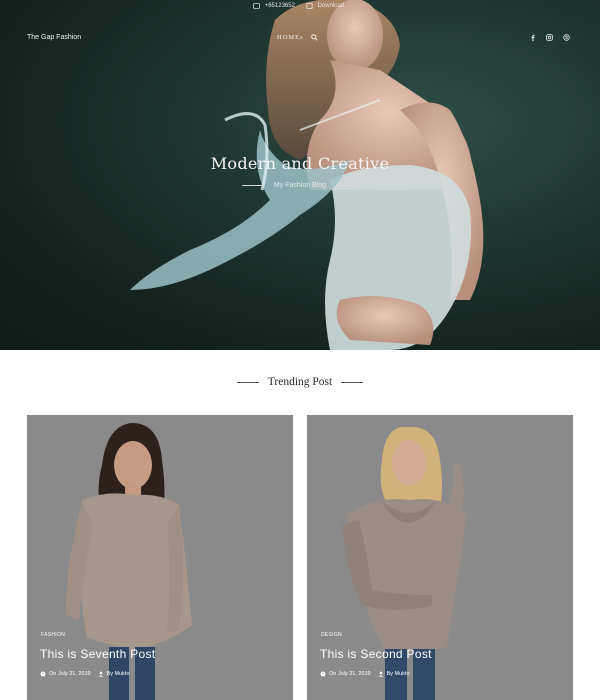 This screenshot has height=700, width=600. I want to click on phone-link: +65123652, so click(275, 6).